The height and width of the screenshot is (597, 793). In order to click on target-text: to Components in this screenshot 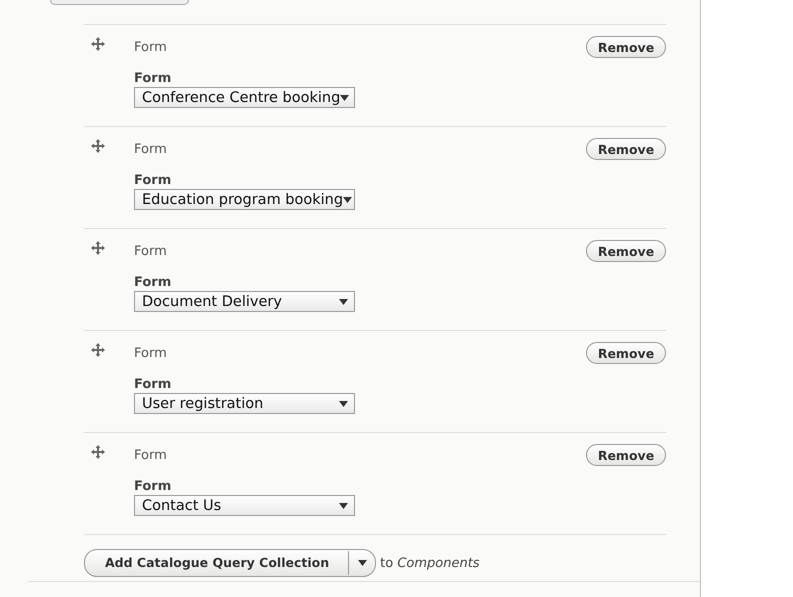, I will do `click(430, 563)`.